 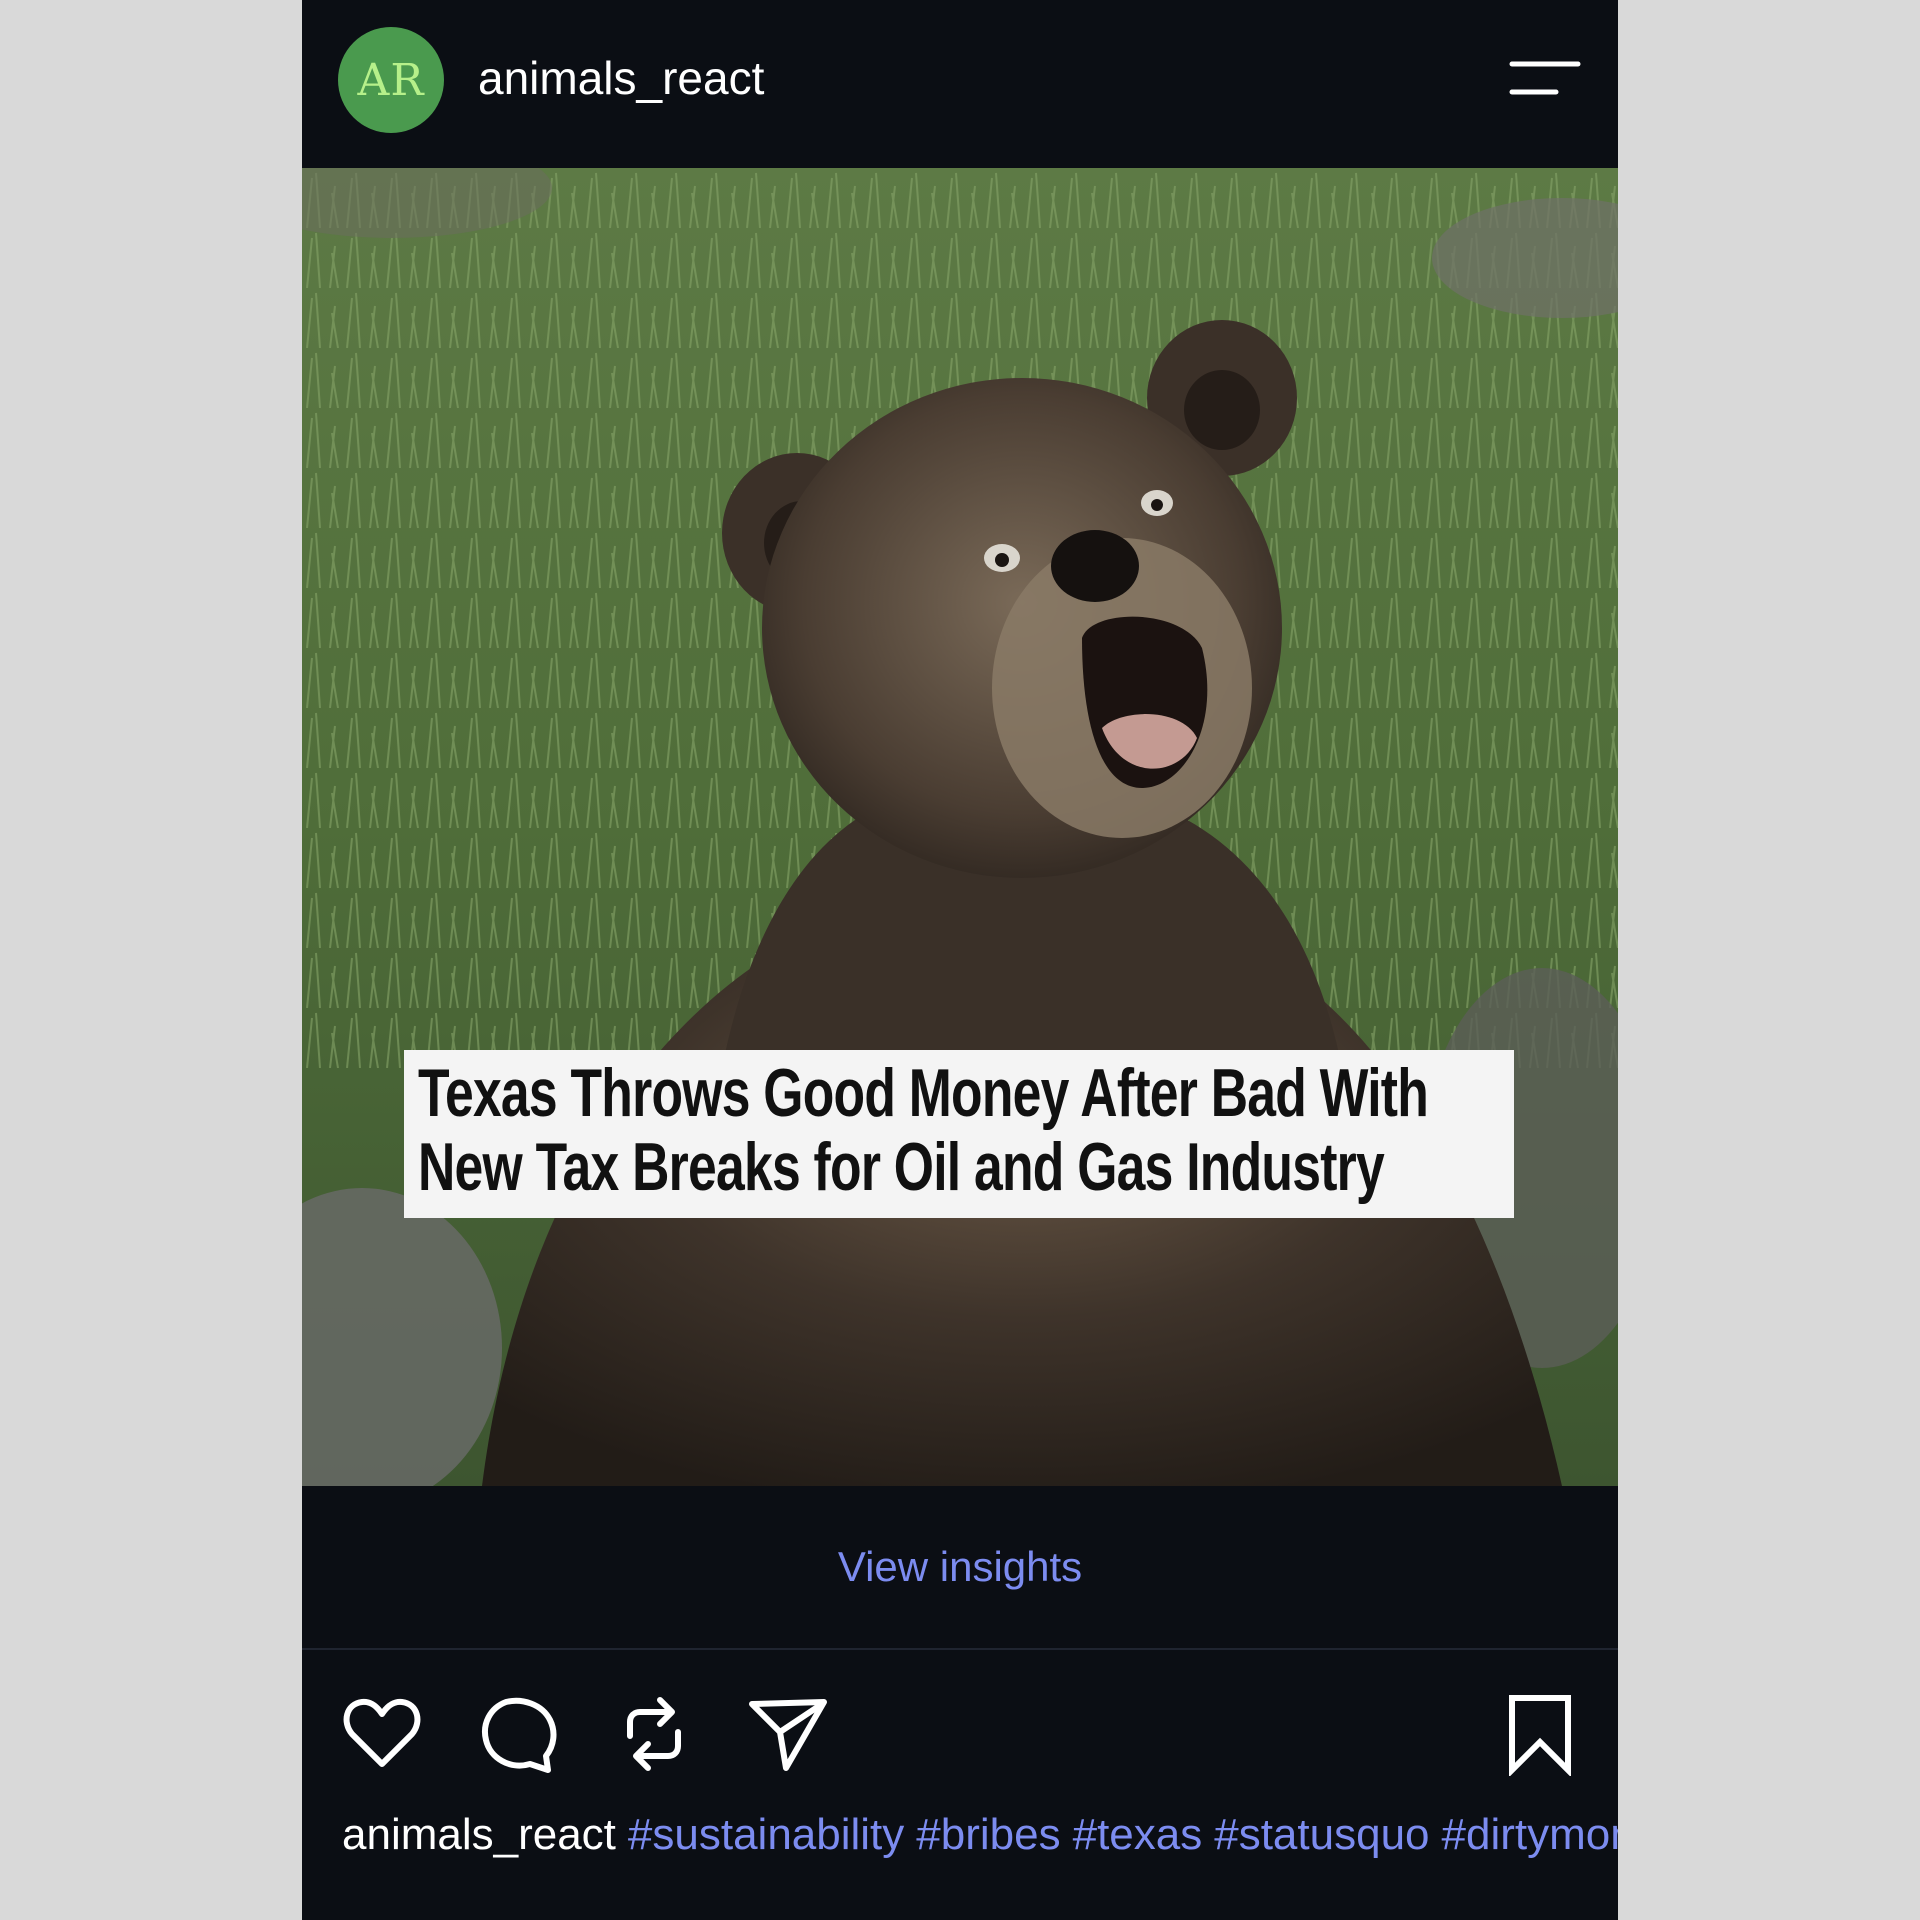 I want to click on menu-icon, so click(x=1545, y=78).